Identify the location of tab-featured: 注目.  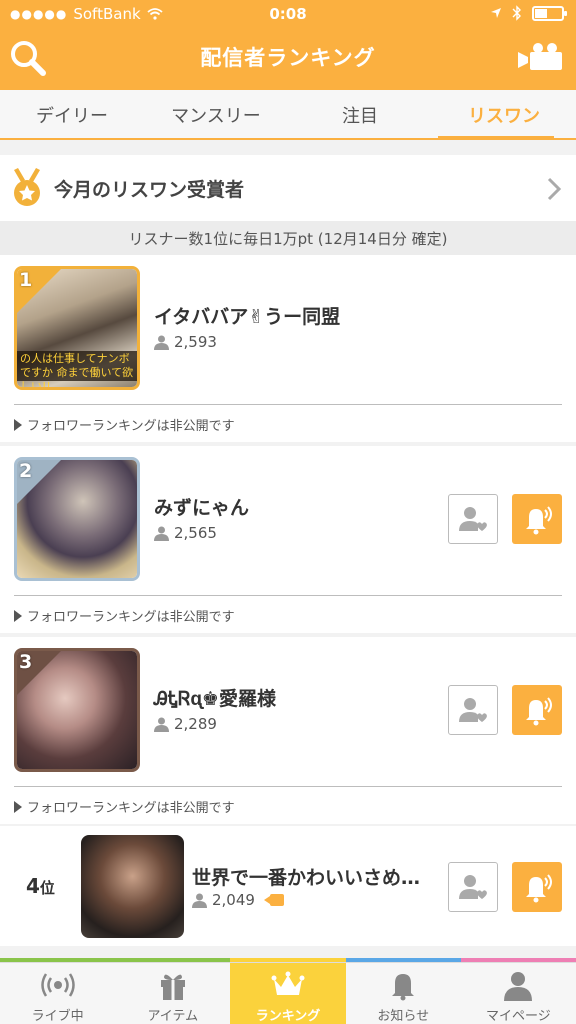
(360, 114).